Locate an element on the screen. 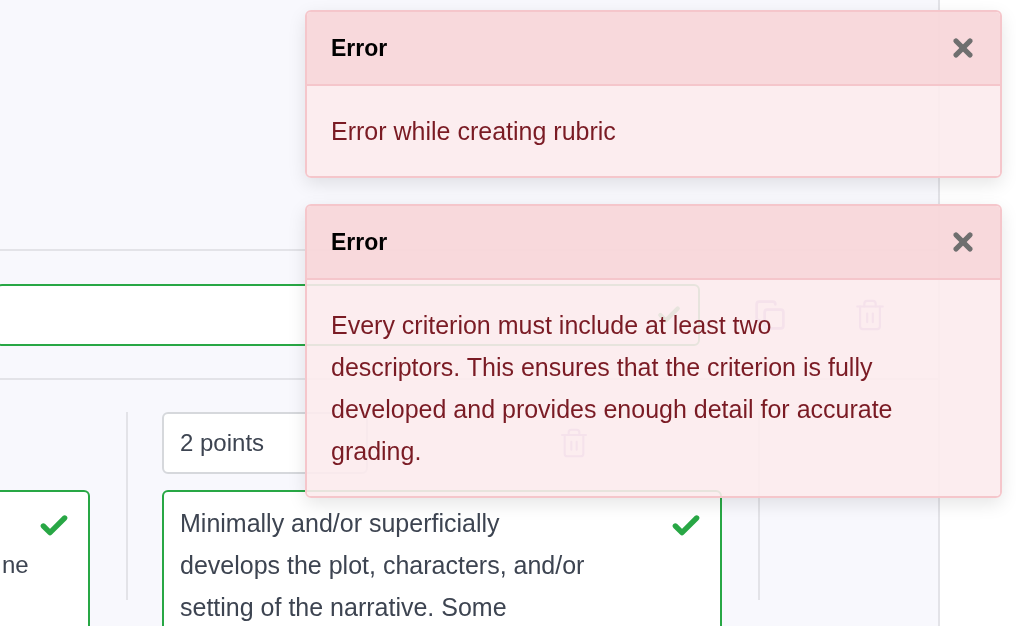  descriptor-text: ne is located at coordinates (15, 565).